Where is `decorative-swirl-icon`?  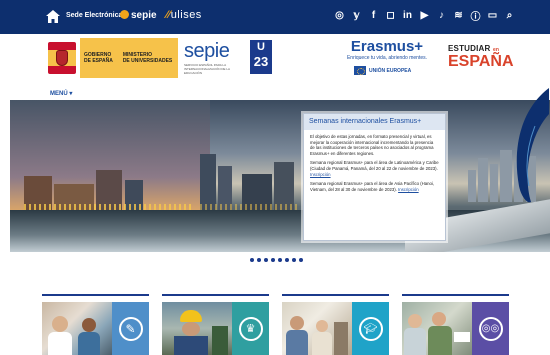
decorative-swirl-icon is located at coordinates (532, 145).